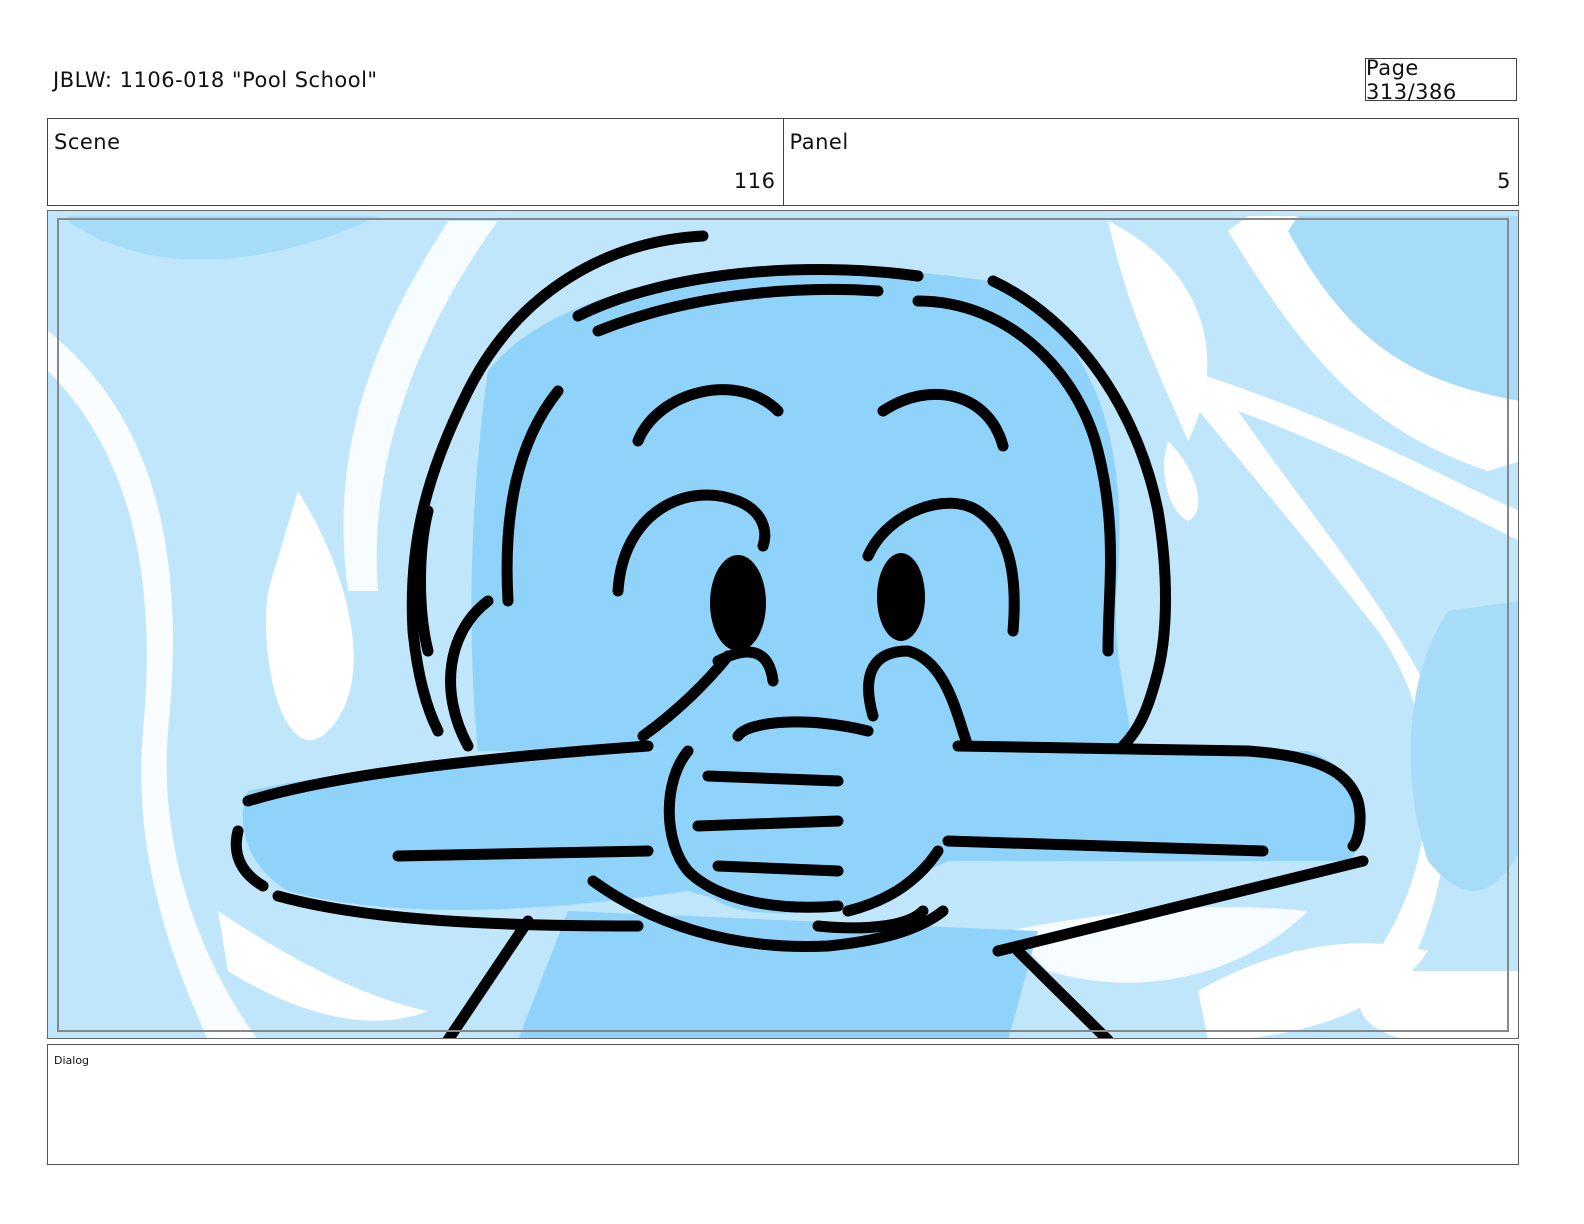  I want to click on scene-panel-info: Scene 116 Panel 5, so click(783, 162).